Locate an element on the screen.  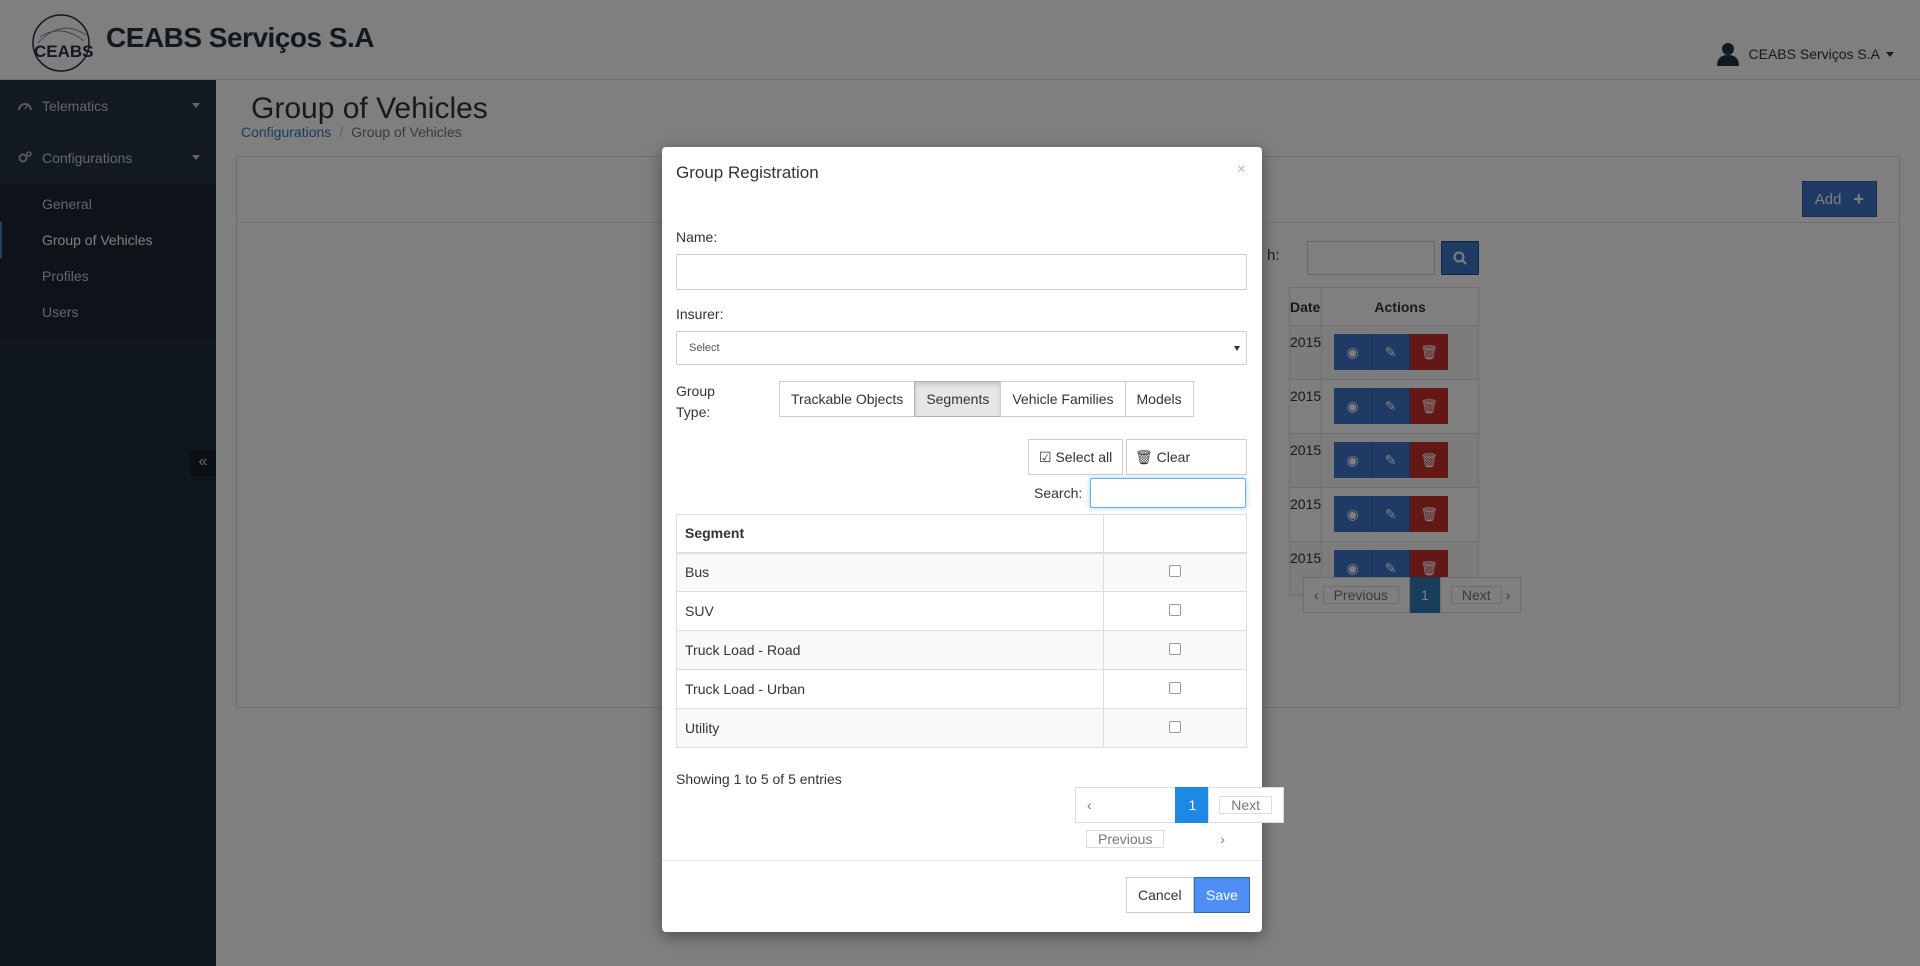
group-type-segments: Segments is located at coordinates (958, 399).